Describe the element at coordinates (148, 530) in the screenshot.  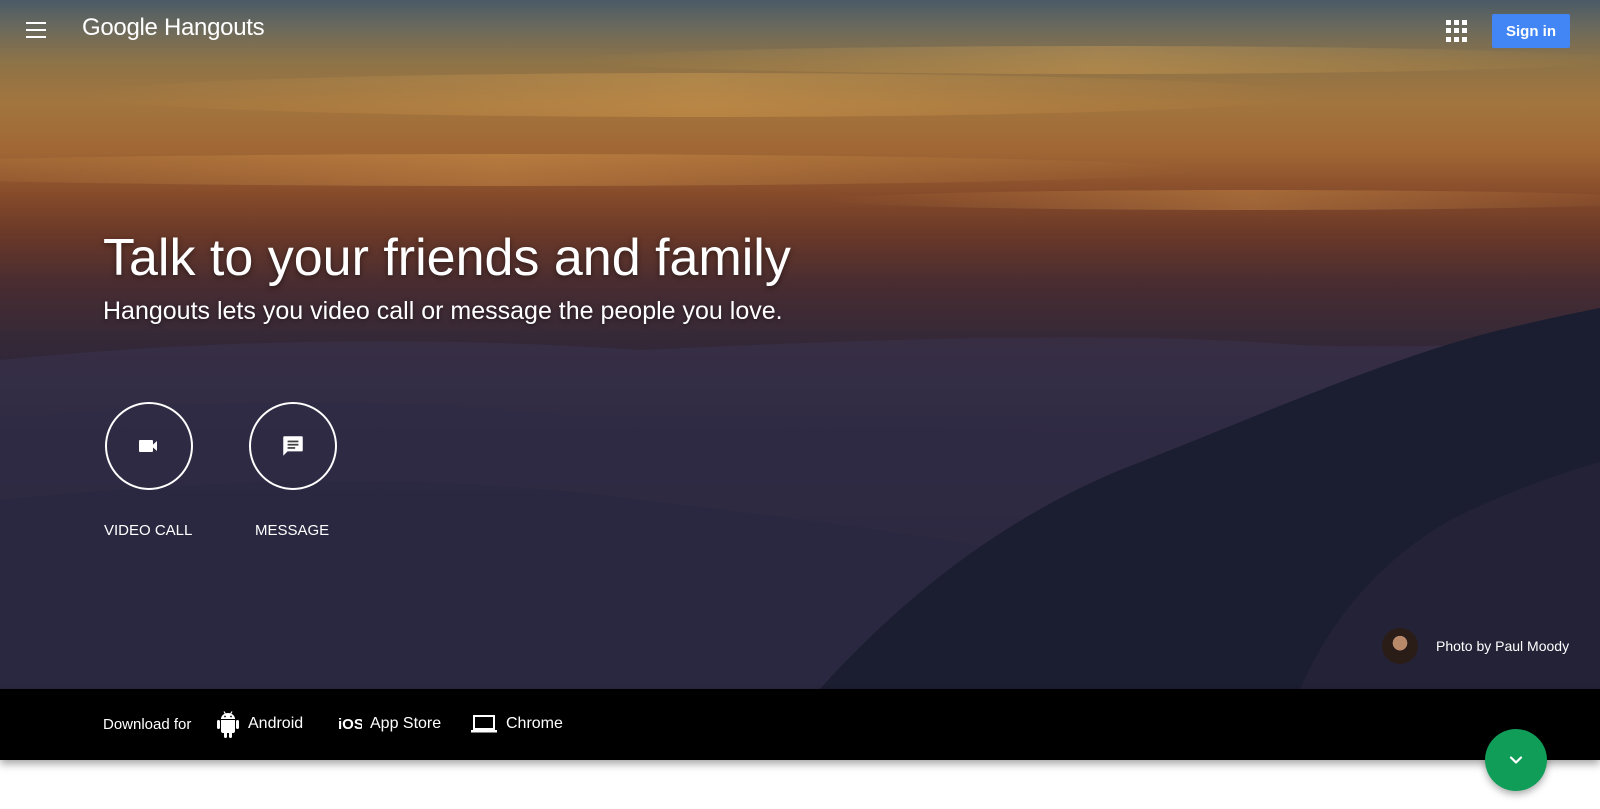
I see `video-call-label: VIDEO CALL` at that location.